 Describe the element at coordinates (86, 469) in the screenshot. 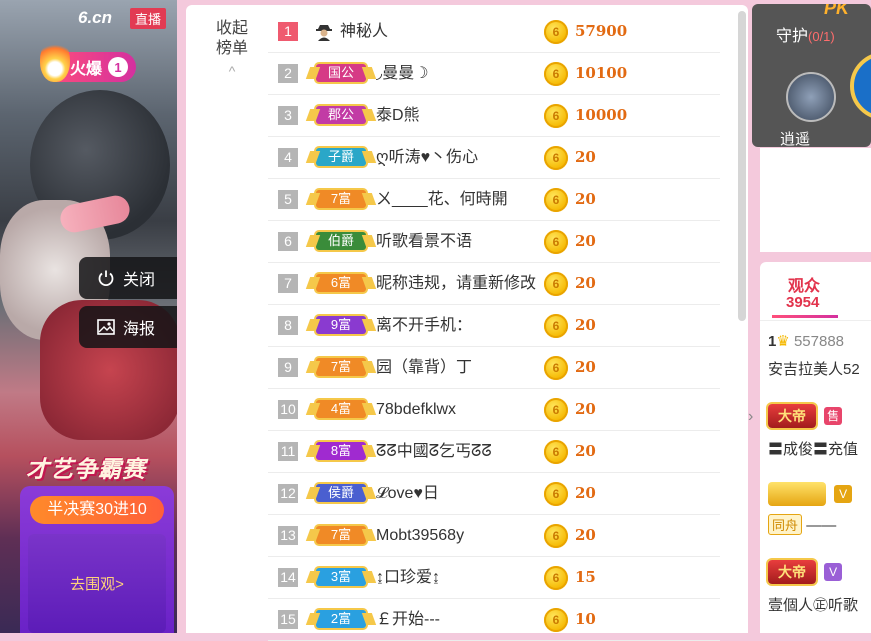

I see `promo-title: 才艺争霸赛` at that location.